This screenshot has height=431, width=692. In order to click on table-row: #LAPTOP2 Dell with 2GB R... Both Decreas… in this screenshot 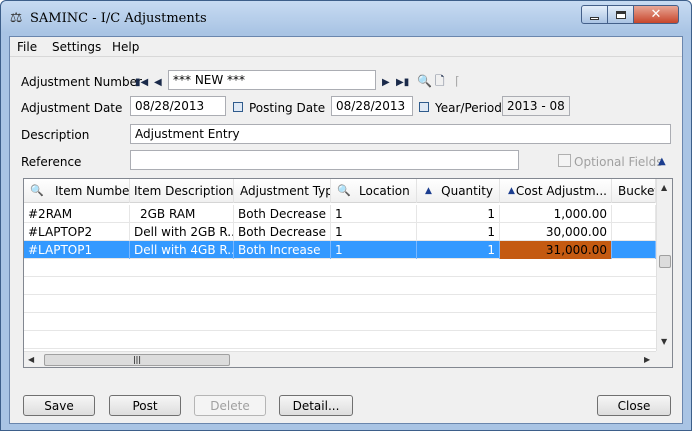, I will do `click(340, 232)`.